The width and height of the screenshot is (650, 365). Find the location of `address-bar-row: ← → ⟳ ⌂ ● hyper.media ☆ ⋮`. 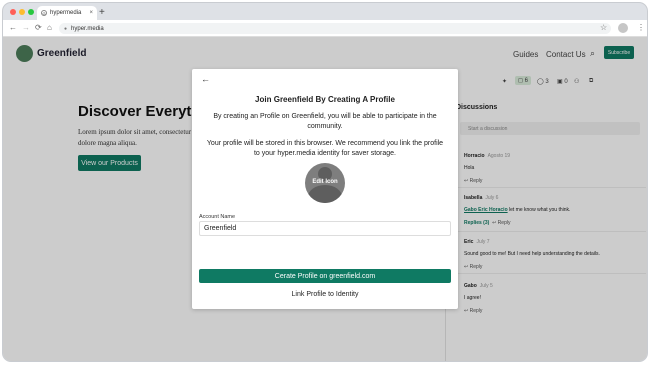

address-bar-row: ← → ⟳ ⌂ ● hyper.media ☆ ⋮ is located at coordinates (325, 28).